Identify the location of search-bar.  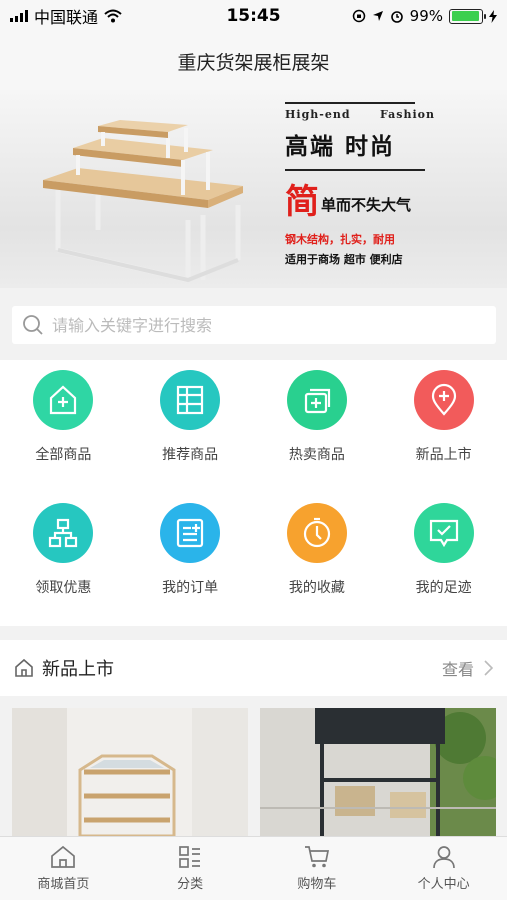
(254, 325).